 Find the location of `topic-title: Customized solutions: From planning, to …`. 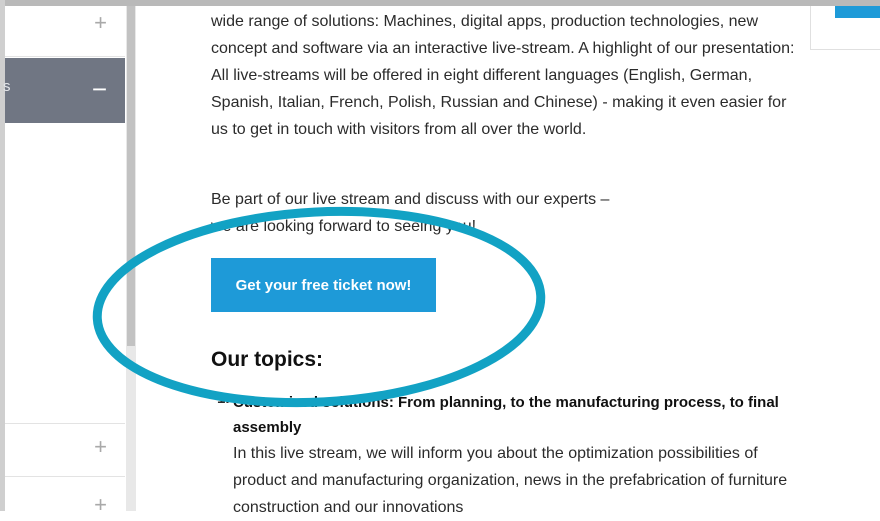

topic-title: Customized solutions: From planning, to … is located at coordinates (506, 415).